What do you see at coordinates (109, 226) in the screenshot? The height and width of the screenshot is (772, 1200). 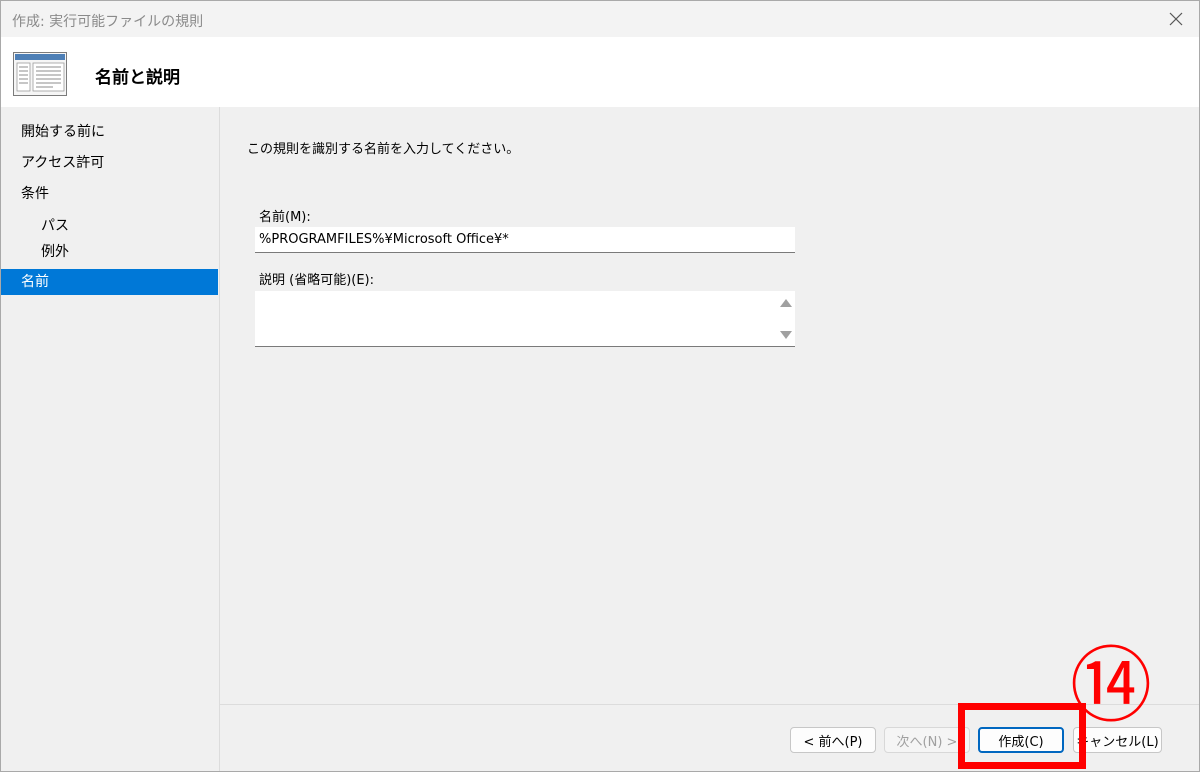 I see `sidebar-item-path: パス` at bounding box center [109, 226].